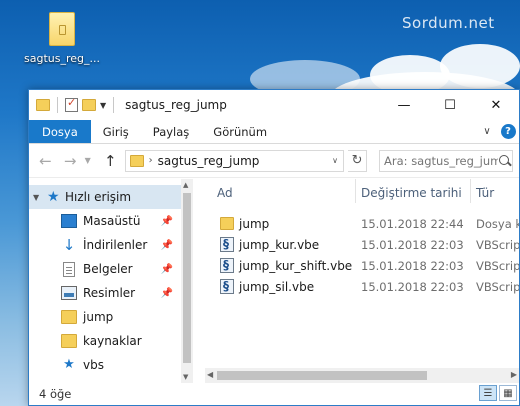  What do you see at coordinates (103, 105) in the screenshot?
I see `customize-toolbar-icon: ▼` at bounding box center [103, 105].